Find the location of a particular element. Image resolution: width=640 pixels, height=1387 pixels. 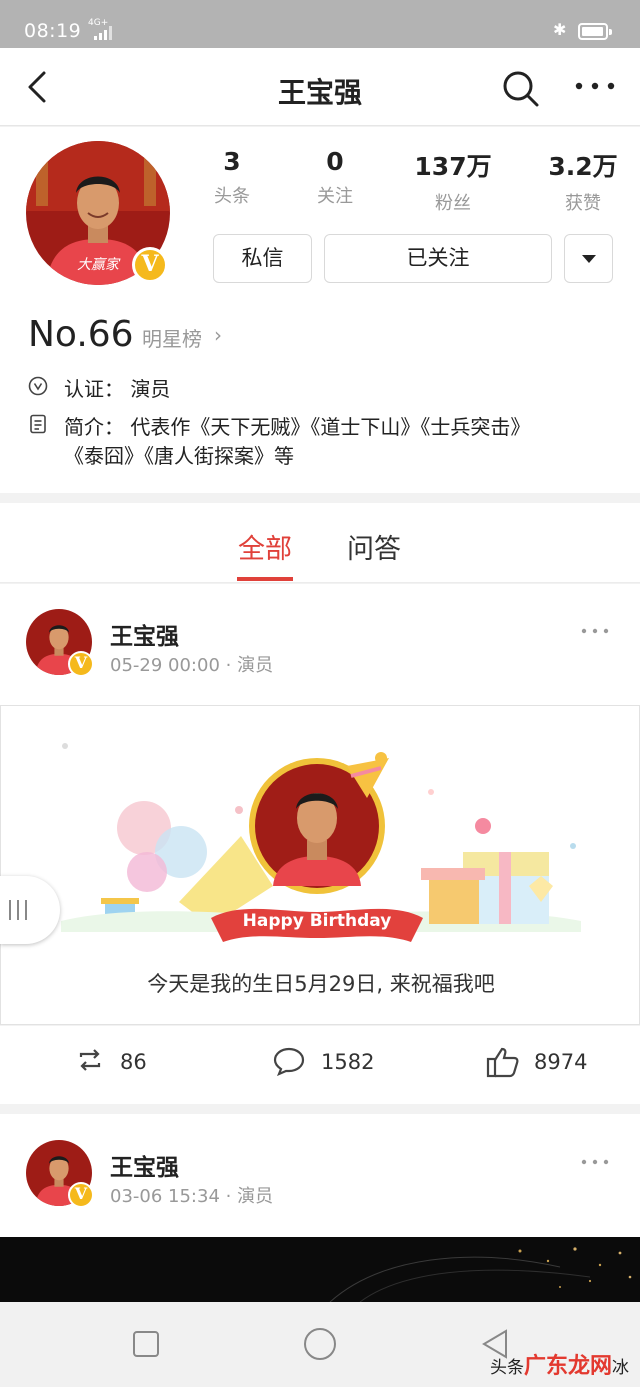

stat-label: 获赞 is located at coordinates (583, 203).